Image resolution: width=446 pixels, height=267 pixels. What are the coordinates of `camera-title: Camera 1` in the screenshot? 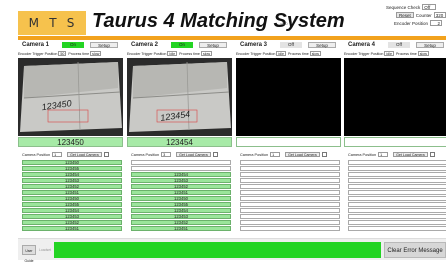 It's located at (36, 45).